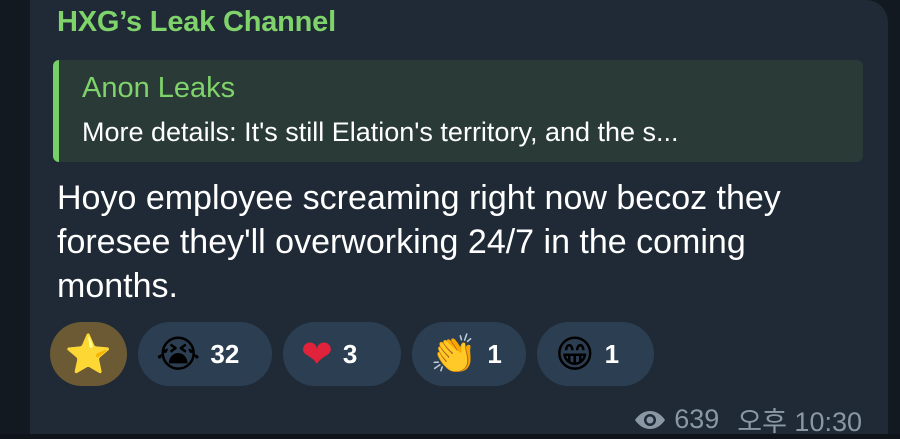 This screenshot has width=900, height=439. I want to click on reaction-crying-button: 😭 32, so click(205, 354).